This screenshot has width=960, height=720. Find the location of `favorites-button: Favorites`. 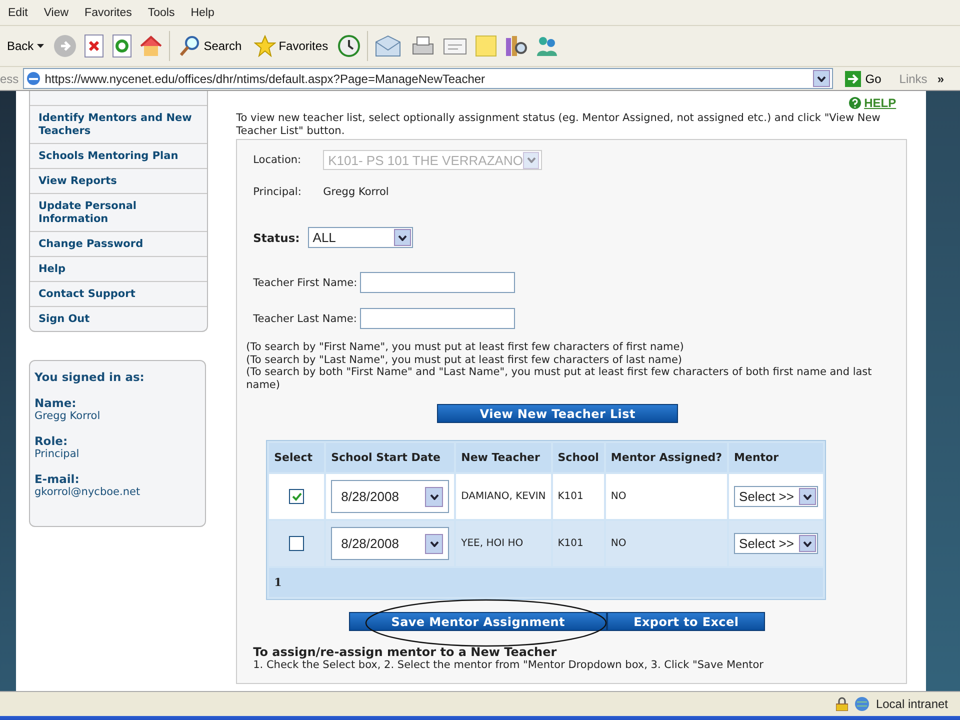

favorites-button: Favorites is located at coordinates (291, 46).